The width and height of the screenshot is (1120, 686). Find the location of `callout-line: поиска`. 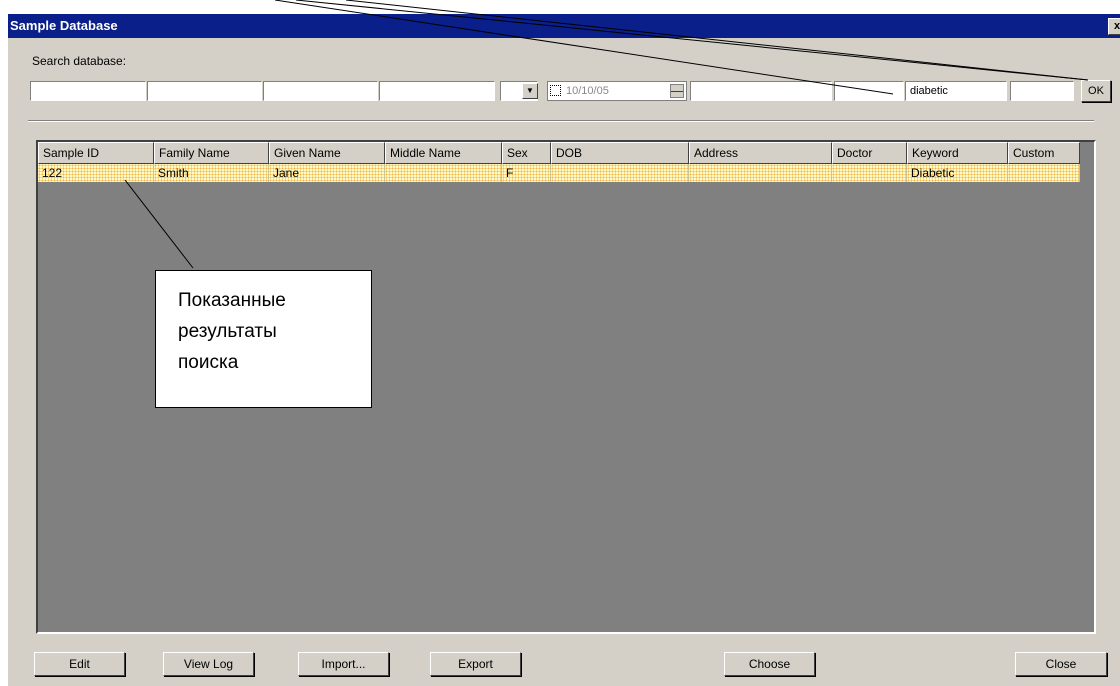

callout-line: поиска is located at coordinates (208, 362).